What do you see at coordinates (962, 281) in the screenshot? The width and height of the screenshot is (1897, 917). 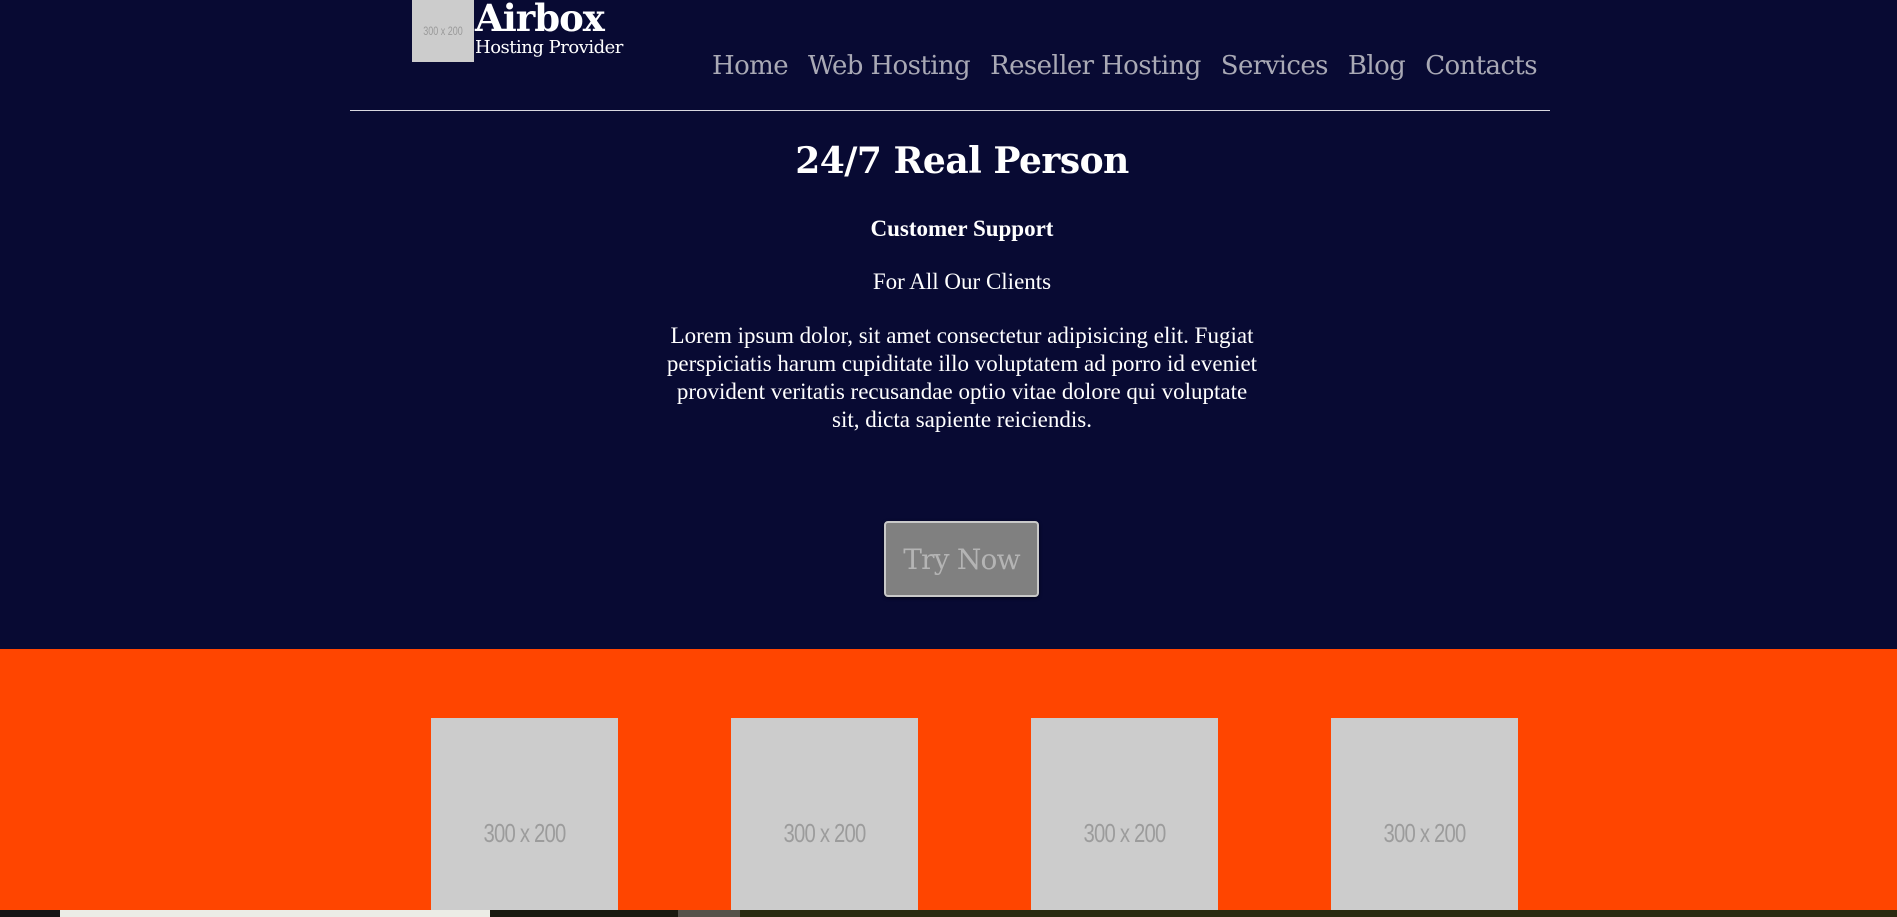 I see `hero-tagline: For All Our Clients` at bounding box center [962, 281].